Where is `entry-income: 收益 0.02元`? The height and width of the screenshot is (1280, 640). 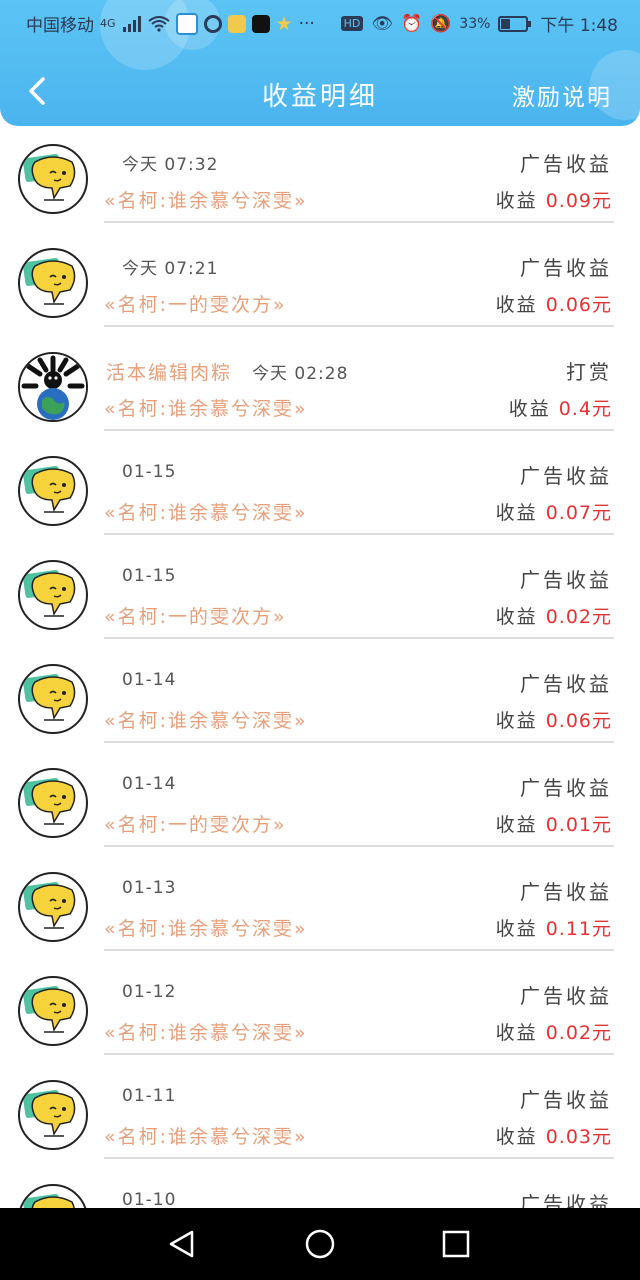
entry-income: 收益 0.02元 is located at coordinates (554, 615).